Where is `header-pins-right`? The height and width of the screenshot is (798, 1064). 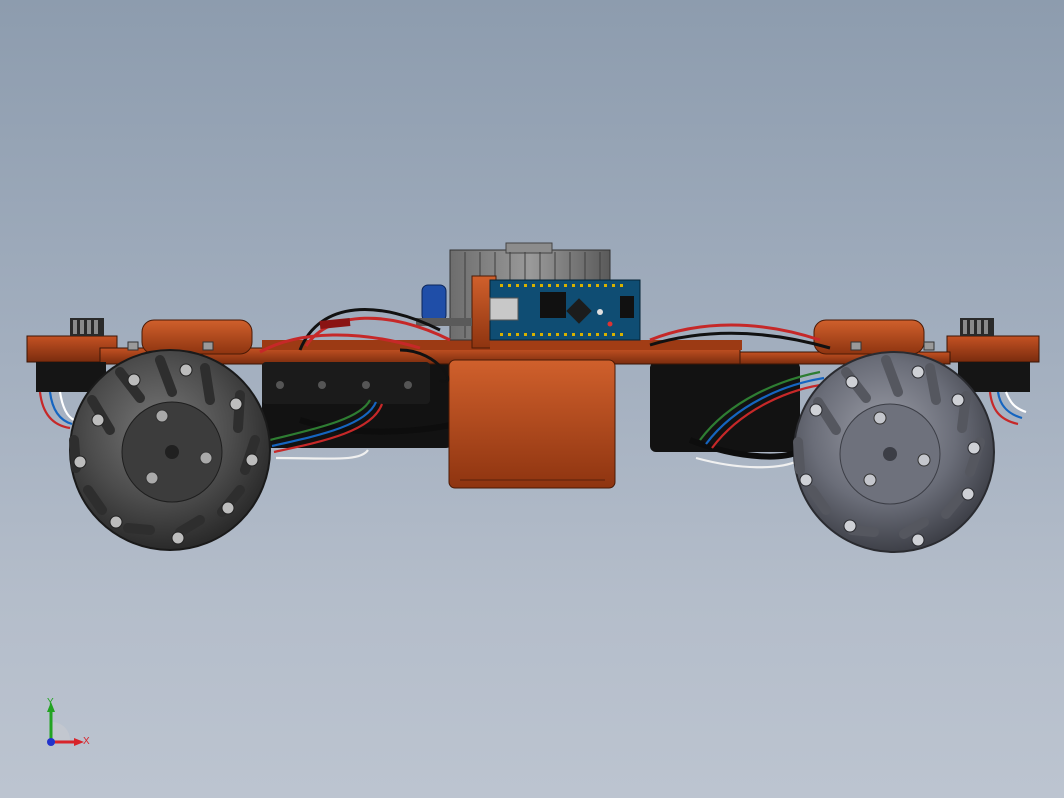 header-pins-right is located at coordinates (977, 327).